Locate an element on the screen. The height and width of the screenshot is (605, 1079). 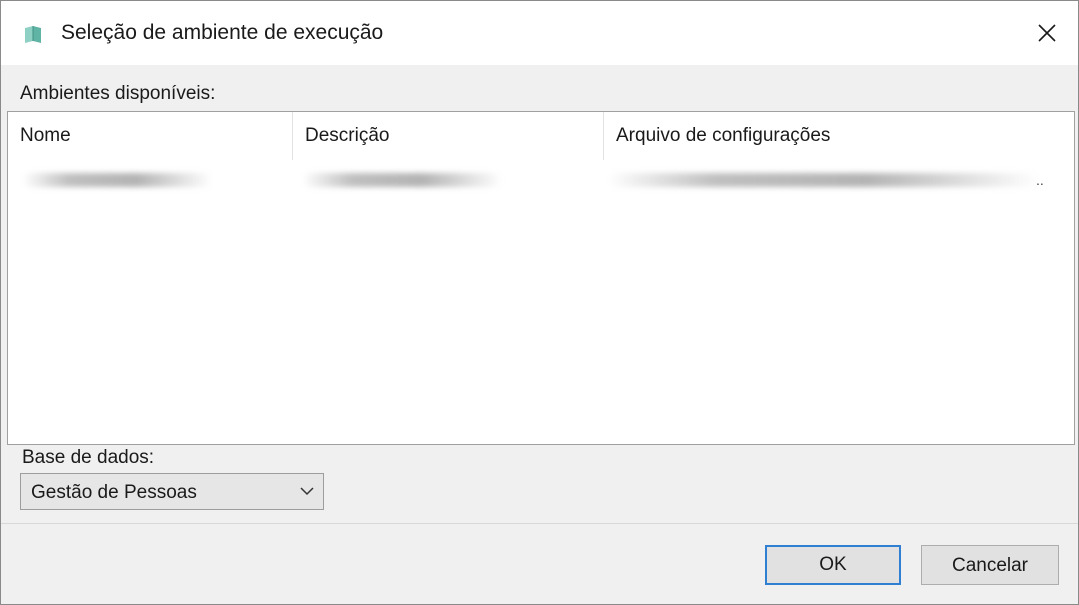
obscured-cell-name is located at coordinates (117, 180).